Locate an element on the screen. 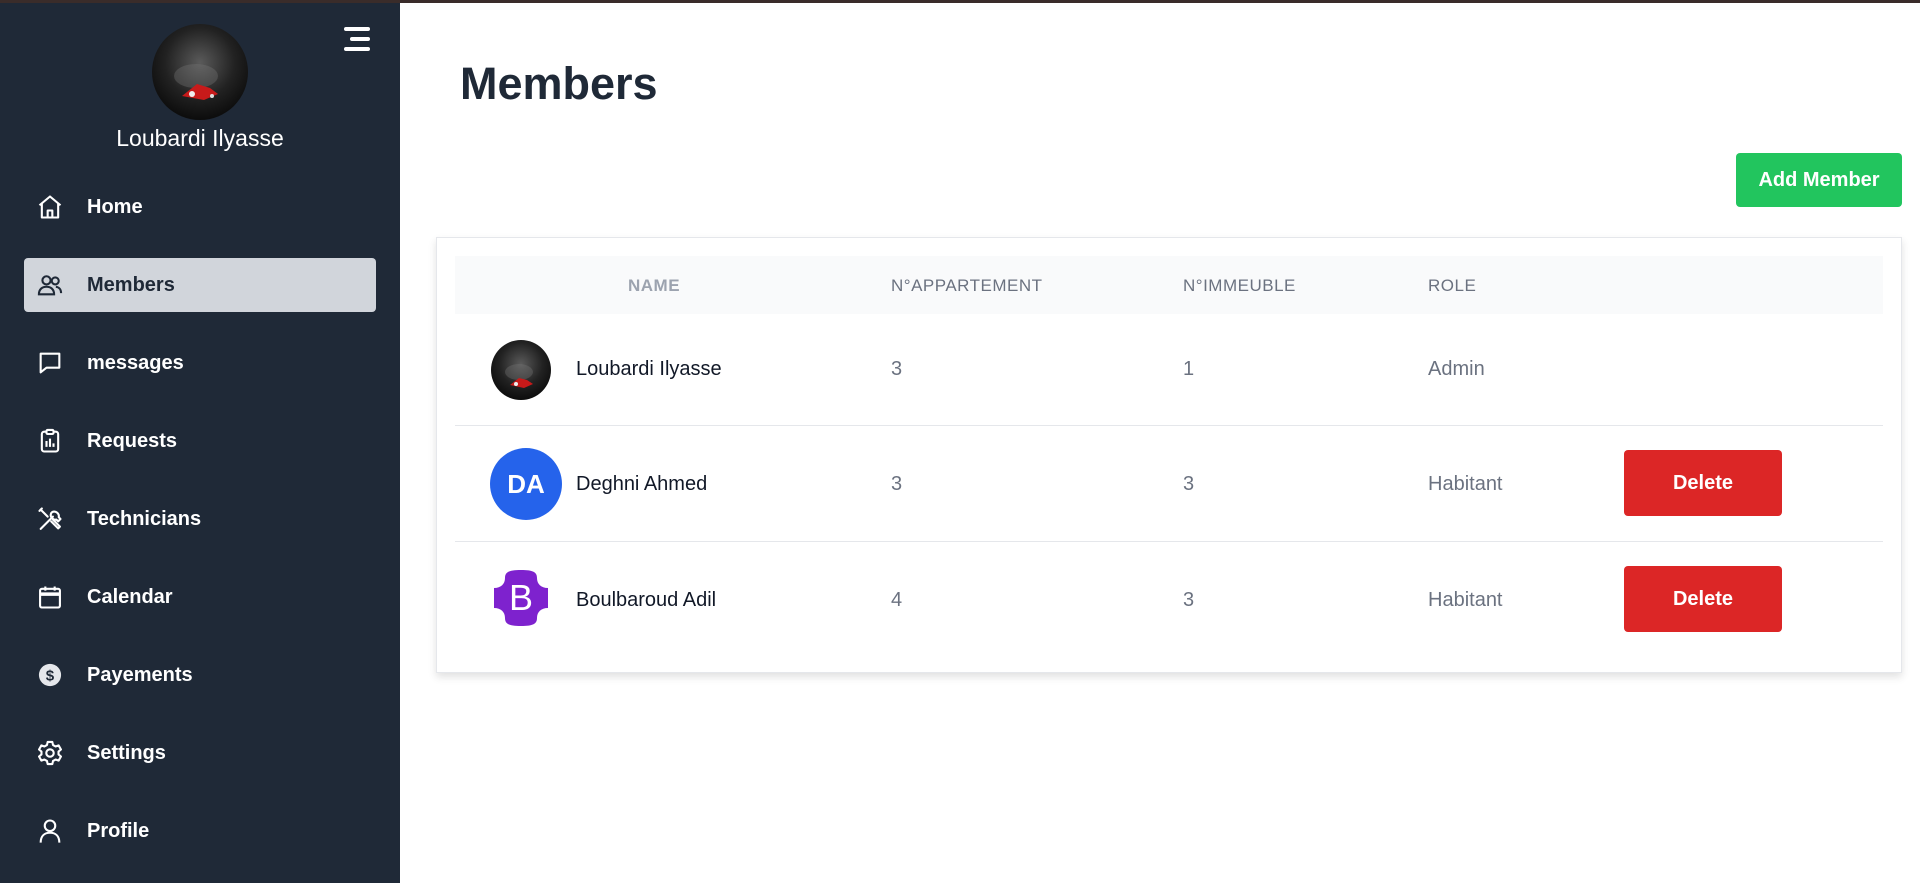  table-header: NAME N°APPARTEMENT N°IMMEUBLE ROLE is located at coordinates (1169, 285).